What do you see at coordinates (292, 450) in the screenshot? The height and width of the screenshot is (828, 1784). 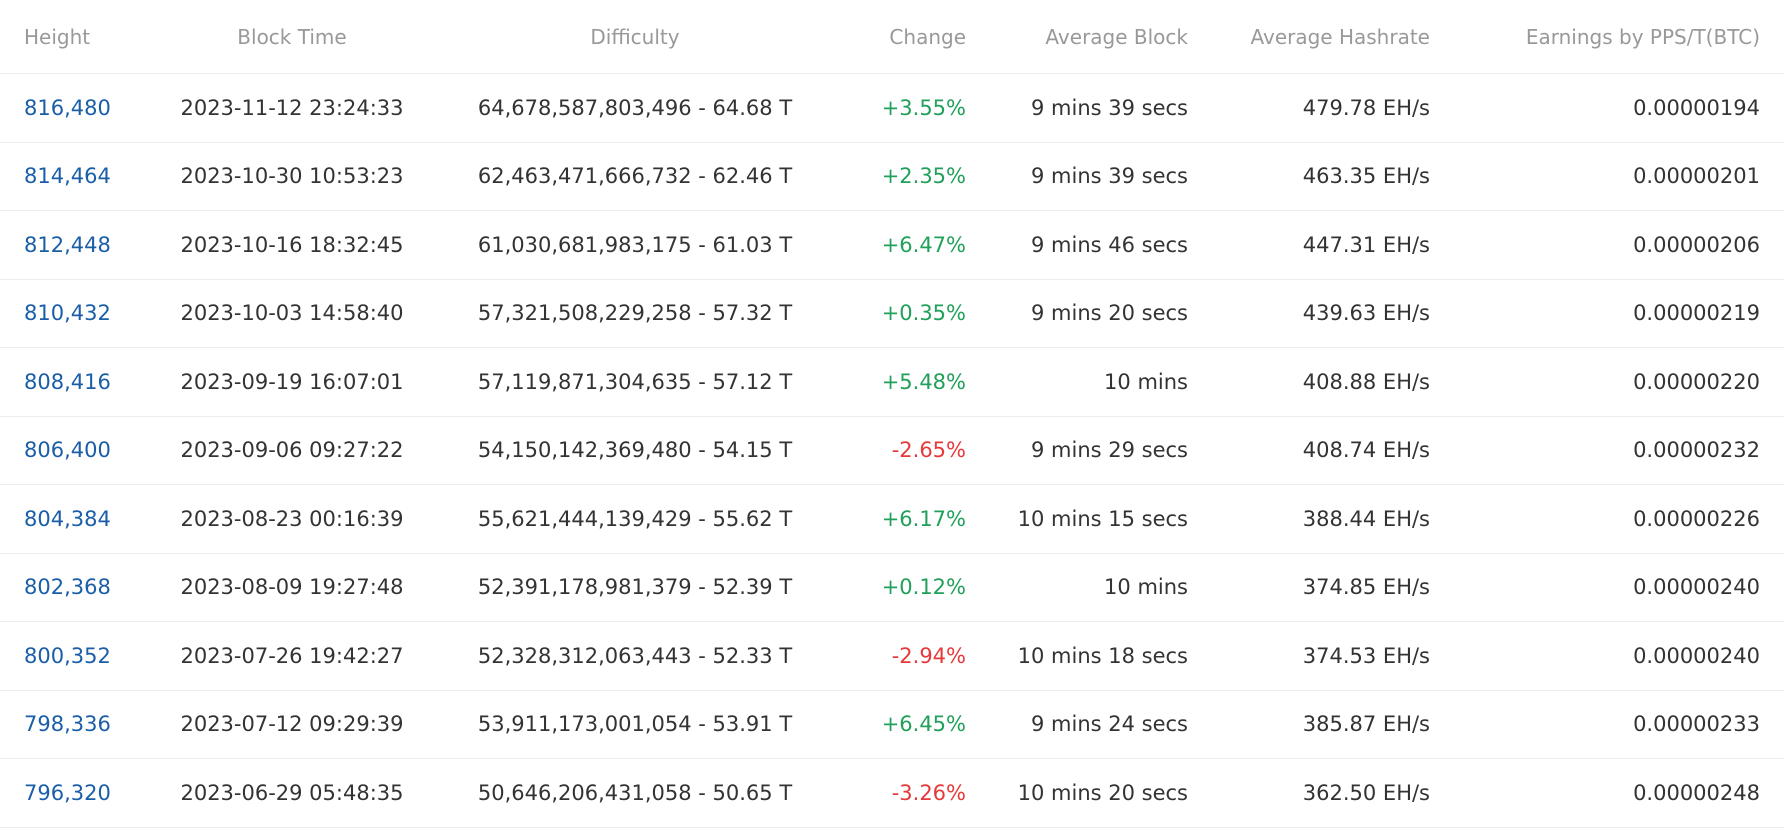 I see `block-time-cell: 2023-09-06 09:27:22` at bounding box center [292, 450].